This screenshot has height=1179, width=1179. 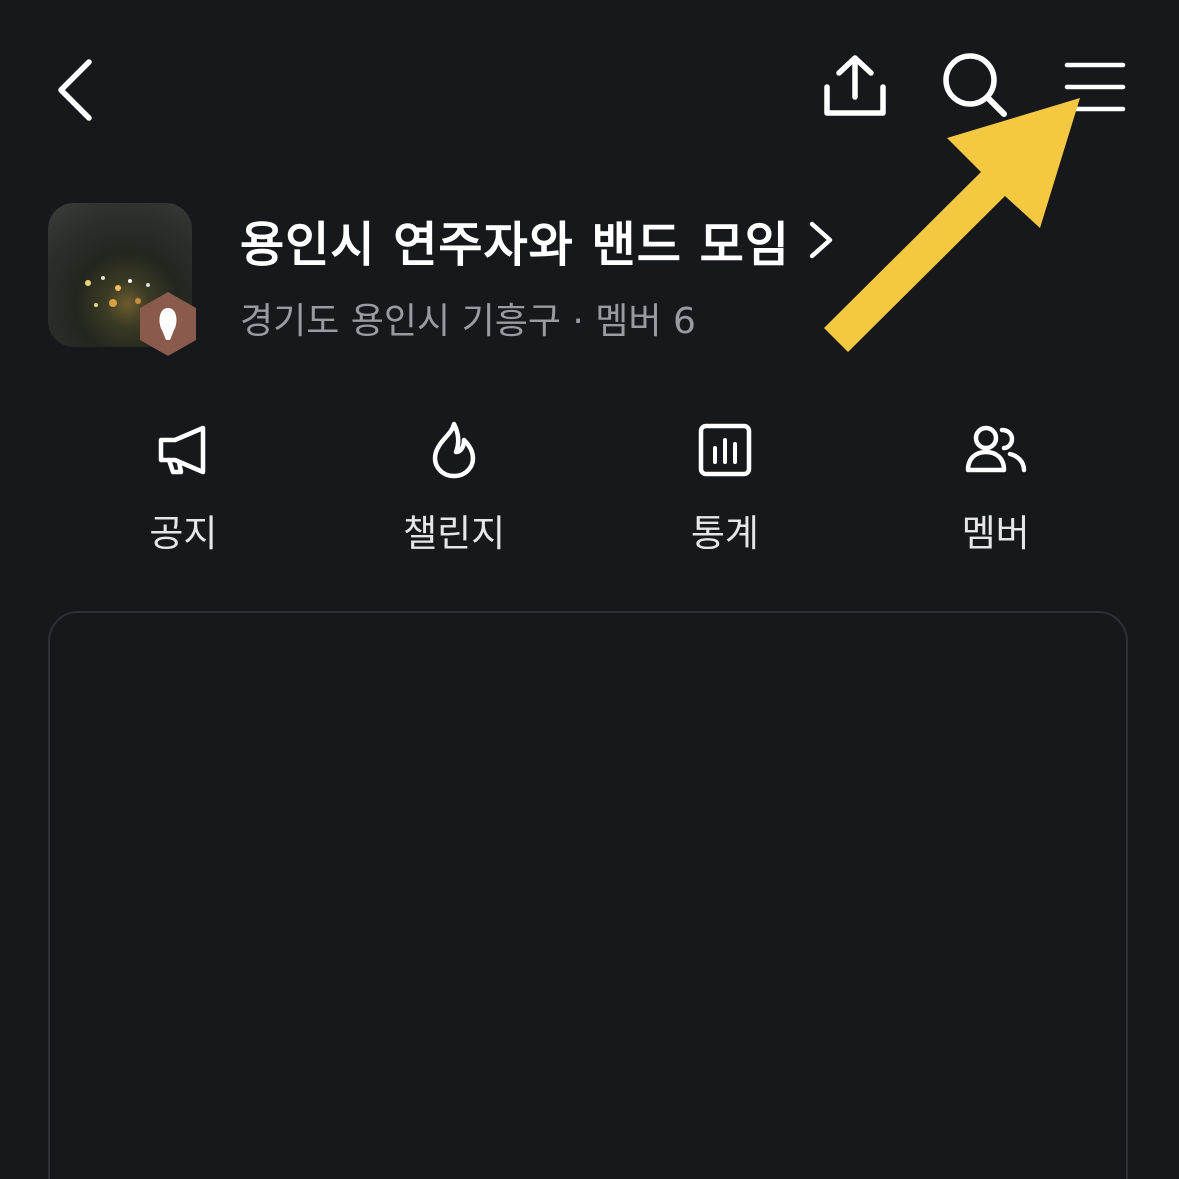 I want to click on flame-icon, so click(x=454, y=450).